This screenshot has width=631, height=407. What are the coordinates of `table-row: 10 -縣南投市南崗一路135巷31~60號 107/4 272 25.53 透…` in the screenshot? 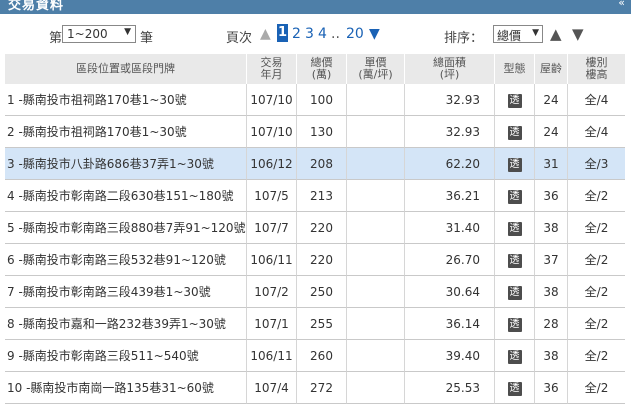 It's located at (315, 388).